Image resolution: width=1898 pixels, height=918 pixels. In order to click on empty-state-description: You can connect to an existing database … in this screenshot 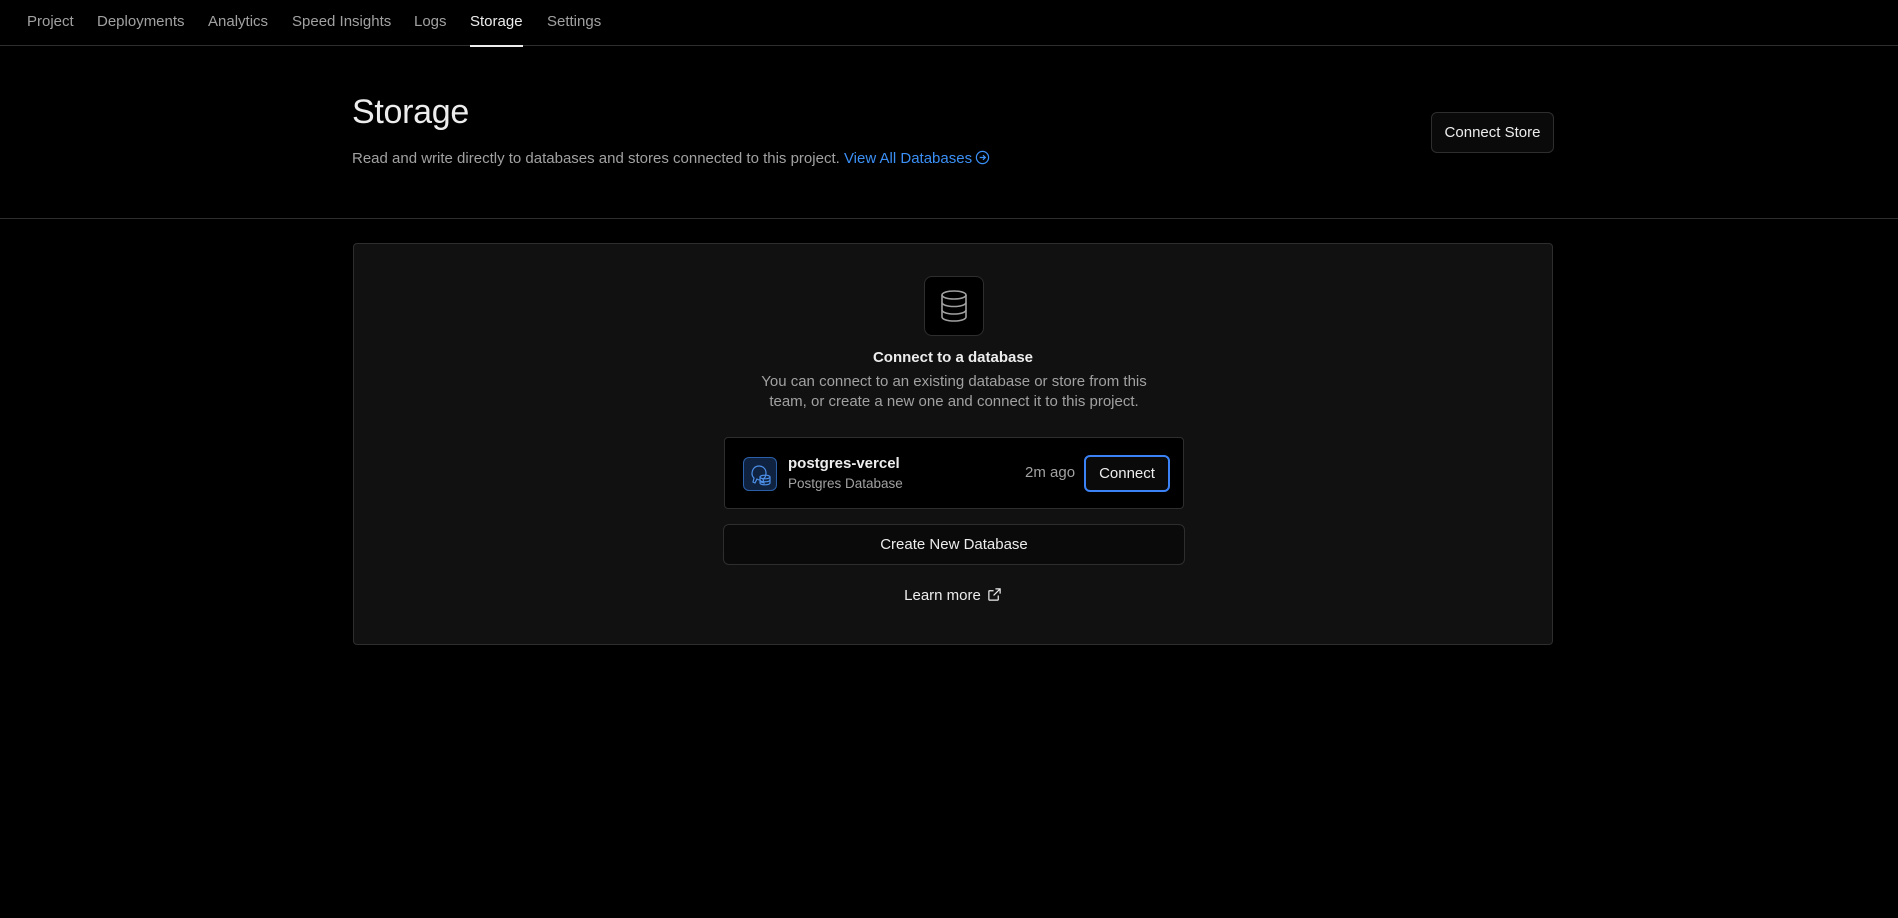, I will do `click(954, 391)`.